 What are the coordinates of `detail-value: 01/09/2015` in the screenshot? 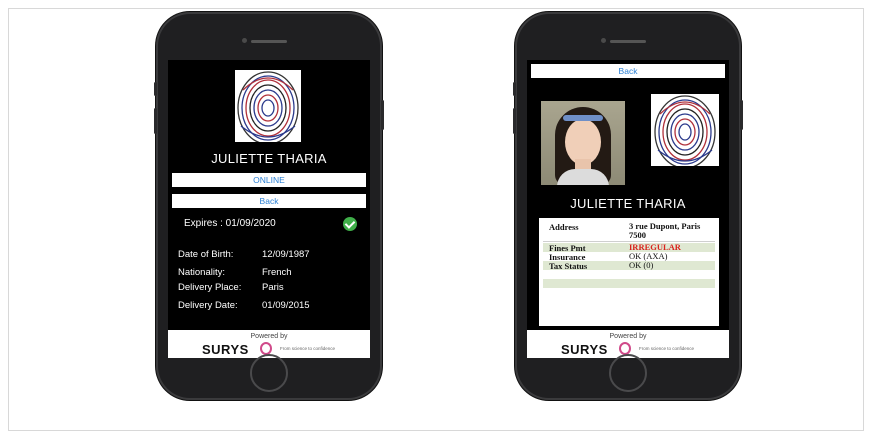 It's located at (286, 305).